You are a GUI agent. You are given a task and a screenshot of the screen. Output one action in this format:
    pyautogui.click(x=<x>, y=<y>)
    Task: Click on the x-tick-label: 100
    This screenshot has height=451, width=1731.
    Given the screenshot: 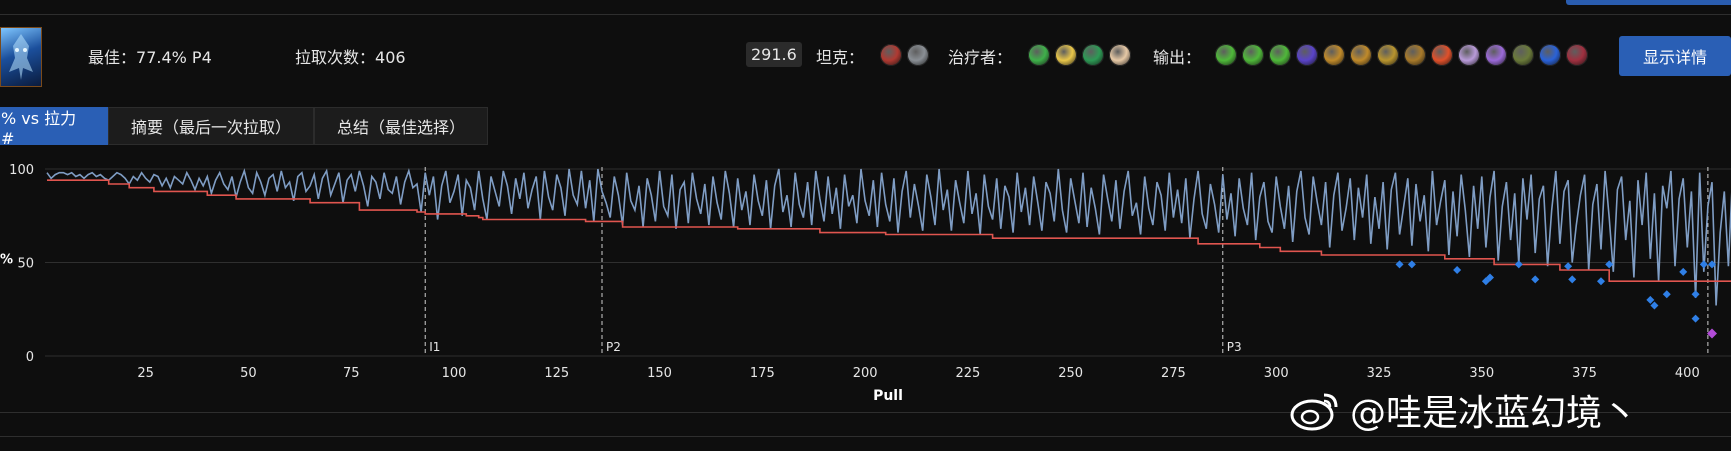 What is the action you would take?
    pyautogui.click(x=454, y=373)
    